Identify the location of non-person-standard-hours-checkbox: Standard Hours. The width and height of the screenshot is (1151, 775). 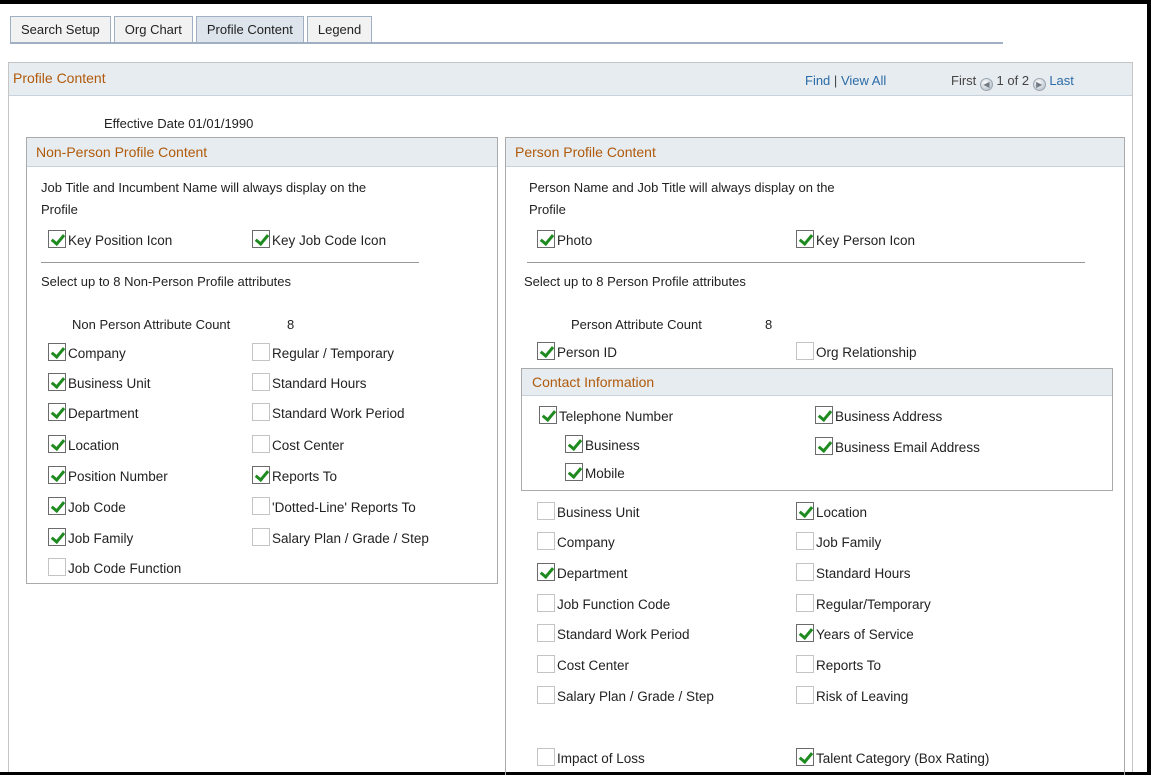
(309, 382).